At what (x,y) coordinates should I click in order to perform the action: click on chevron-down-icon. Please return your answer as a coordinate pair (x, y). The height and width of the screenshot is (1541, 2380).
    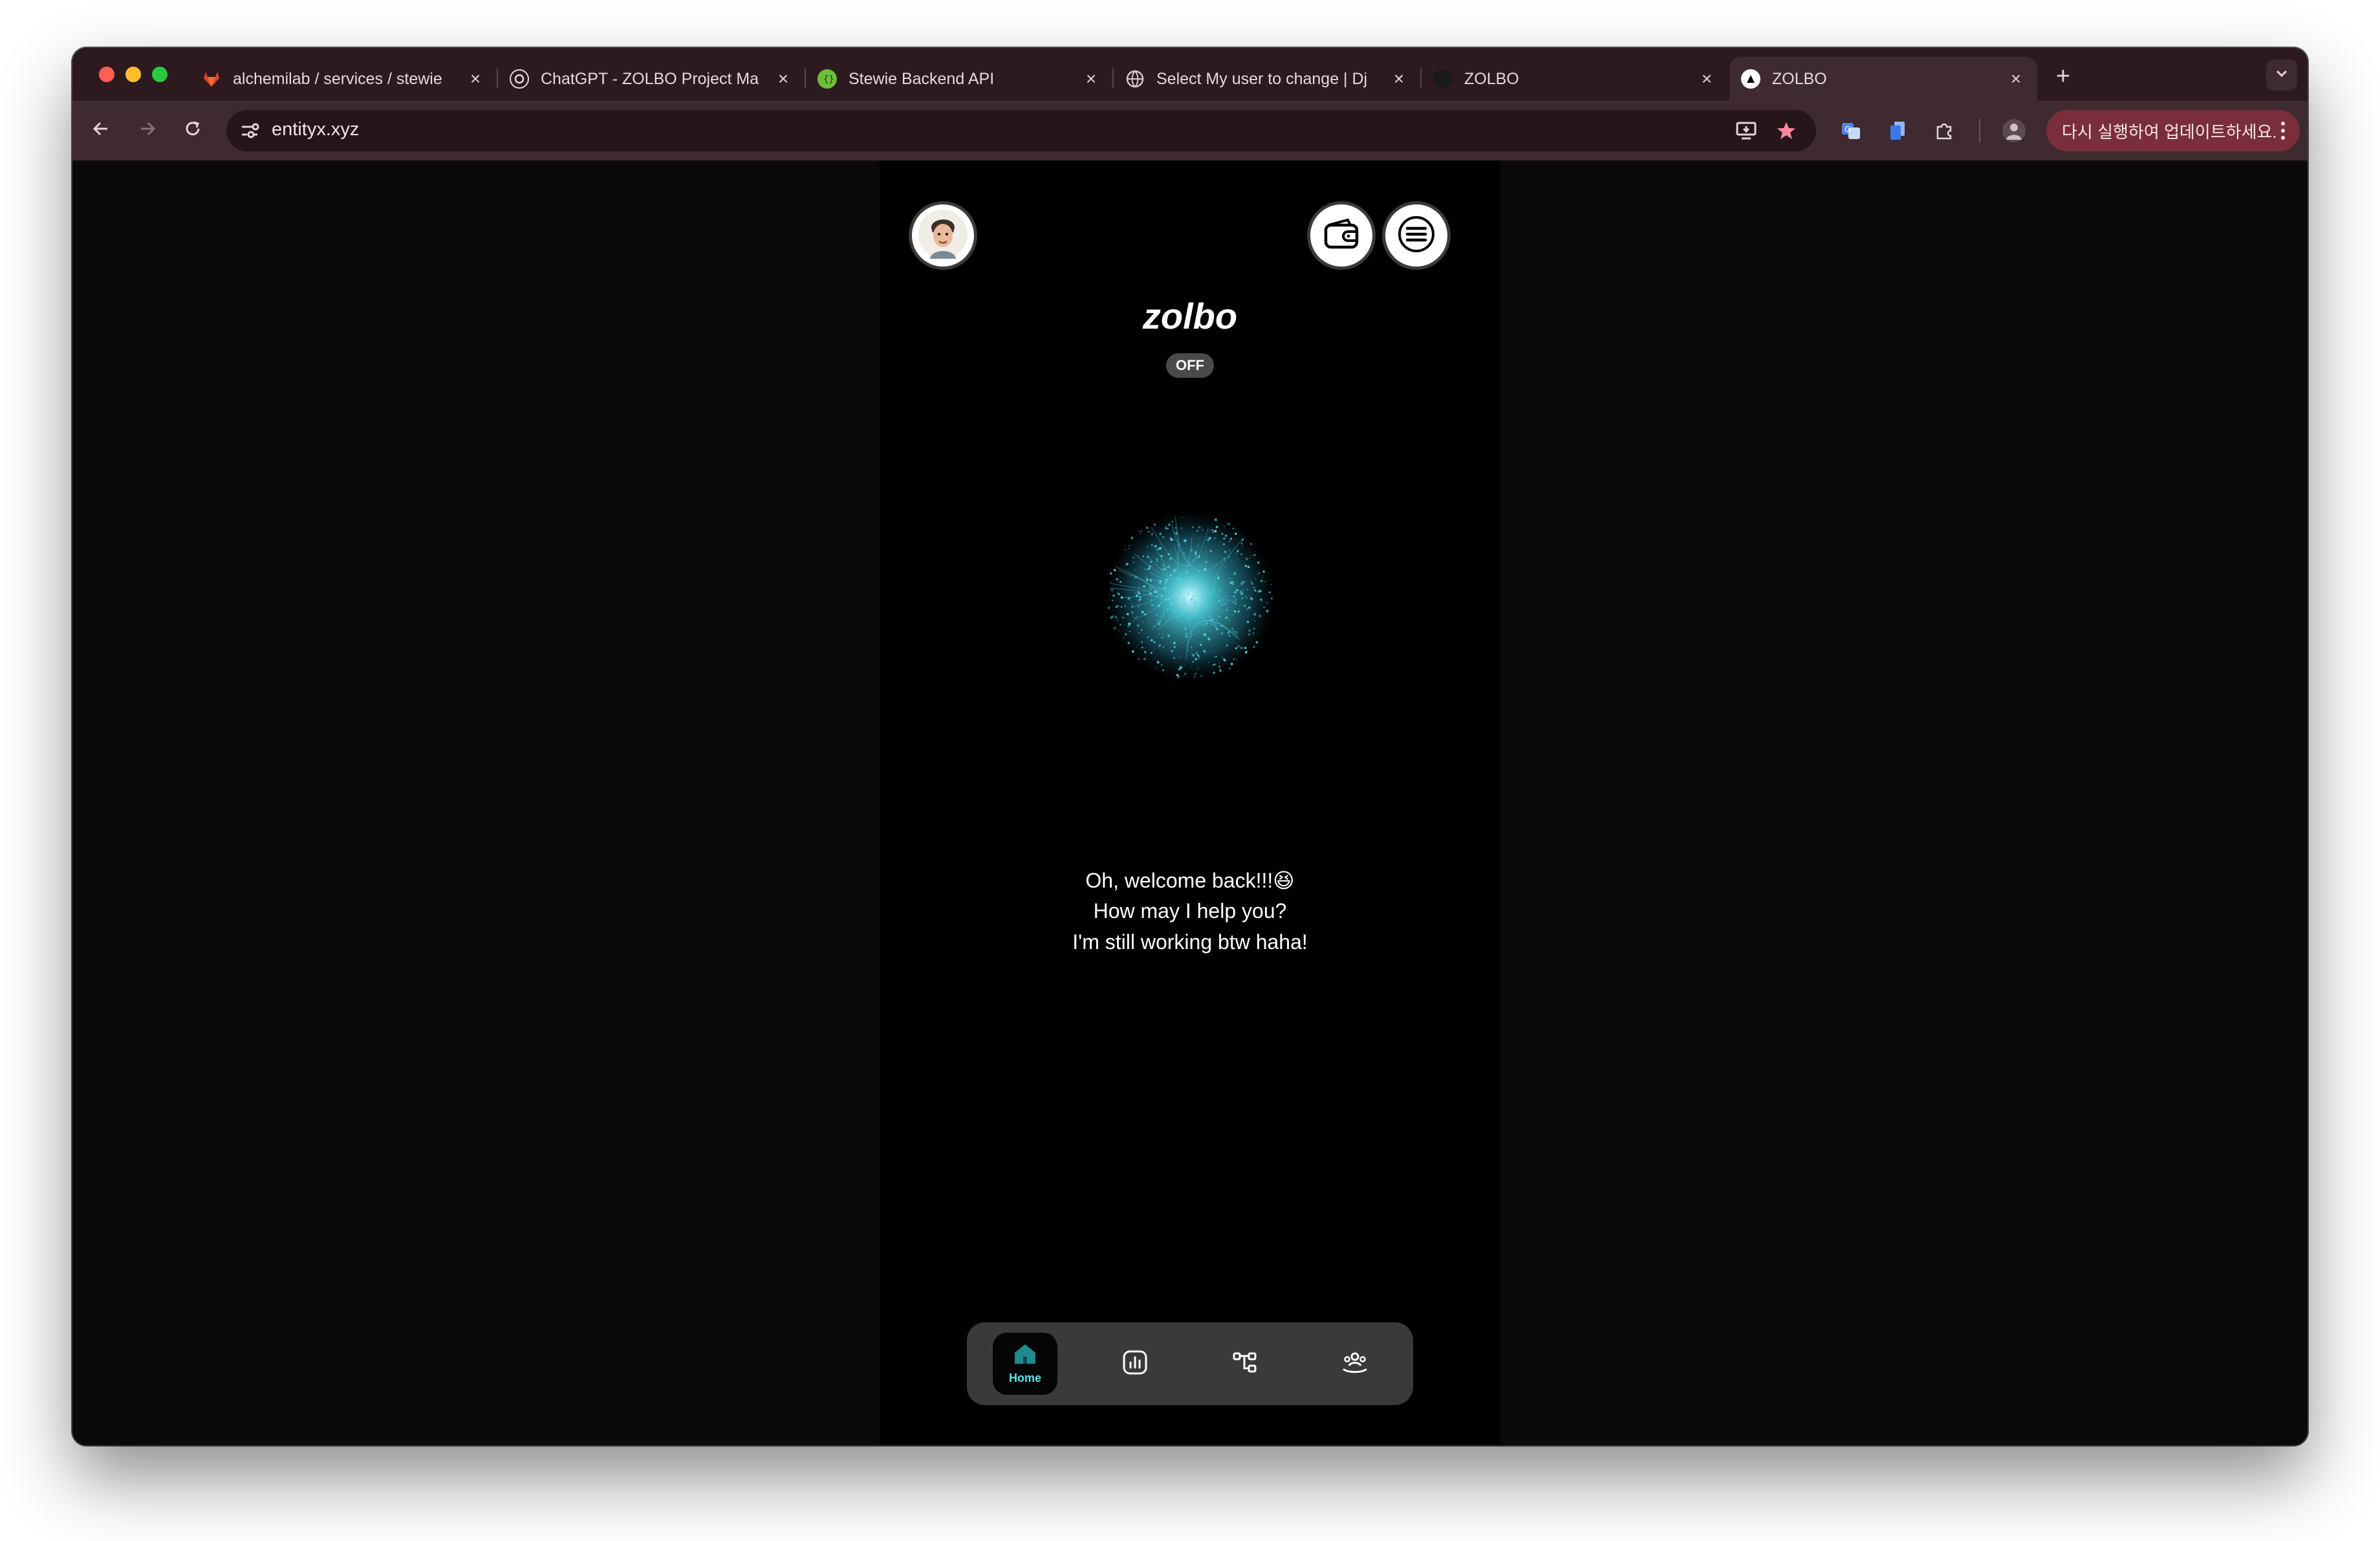
    Looking at the image, I should click on (2281, 75).